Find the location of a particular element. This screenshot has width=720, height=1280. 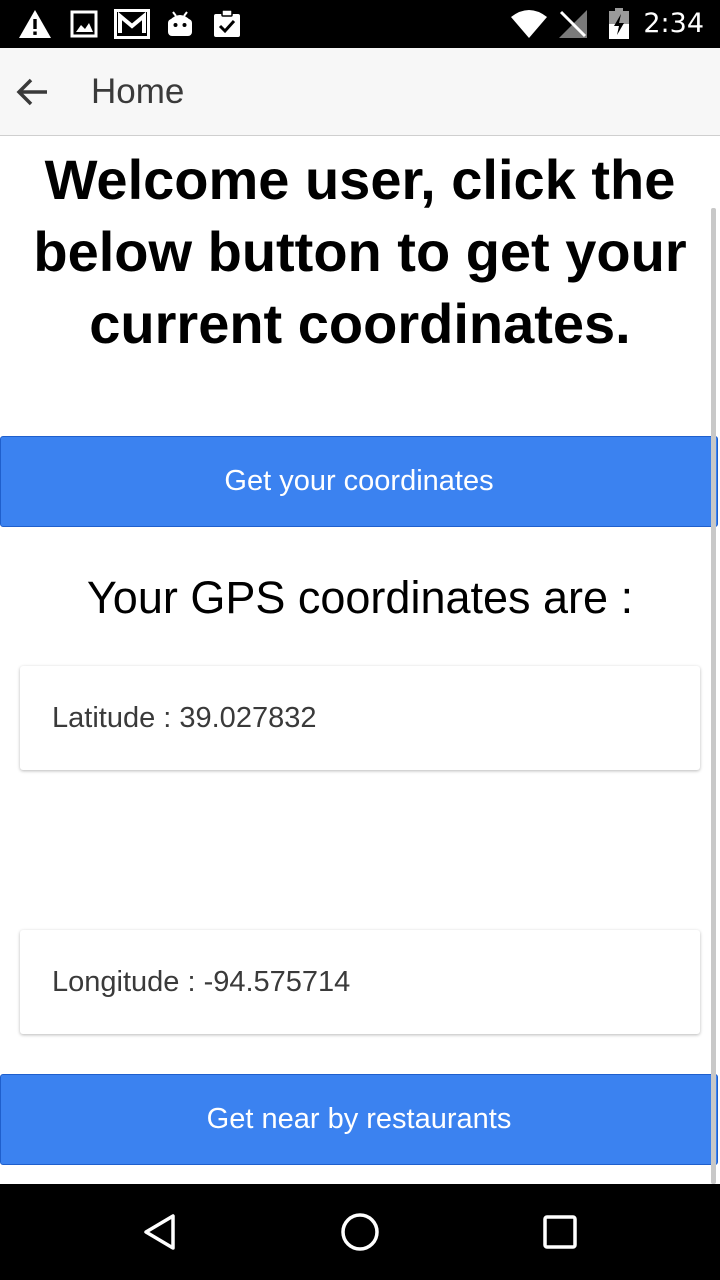

recents-square-icon is located at coordinates (560, 1232).